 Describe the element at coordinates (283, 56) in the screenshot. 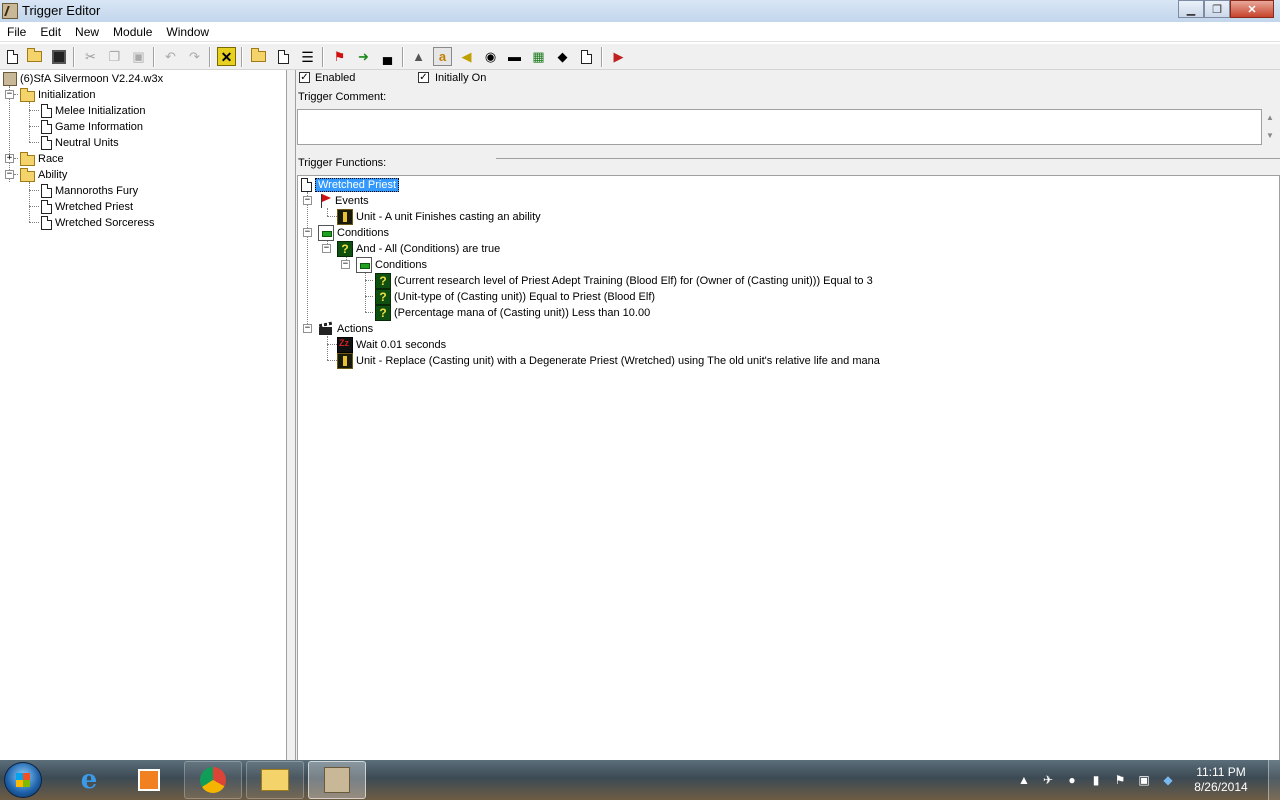

I see `new-trigger-icon` at that location.